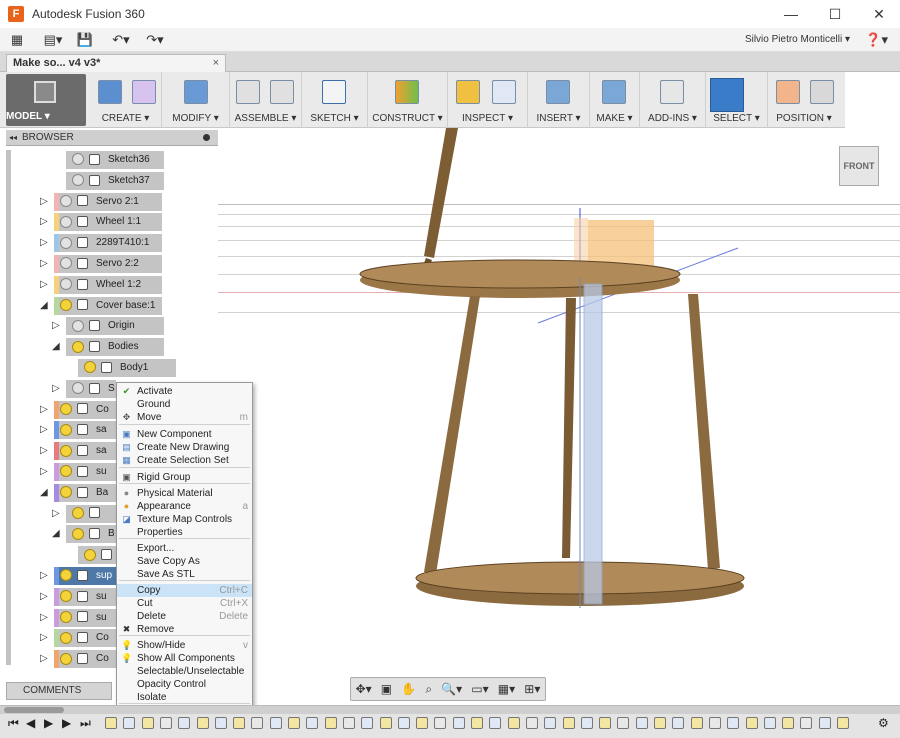  Describe the element at coordinates (184, 404) in the screenshot. I see `context-menu-item-ground: Ground` at that location.